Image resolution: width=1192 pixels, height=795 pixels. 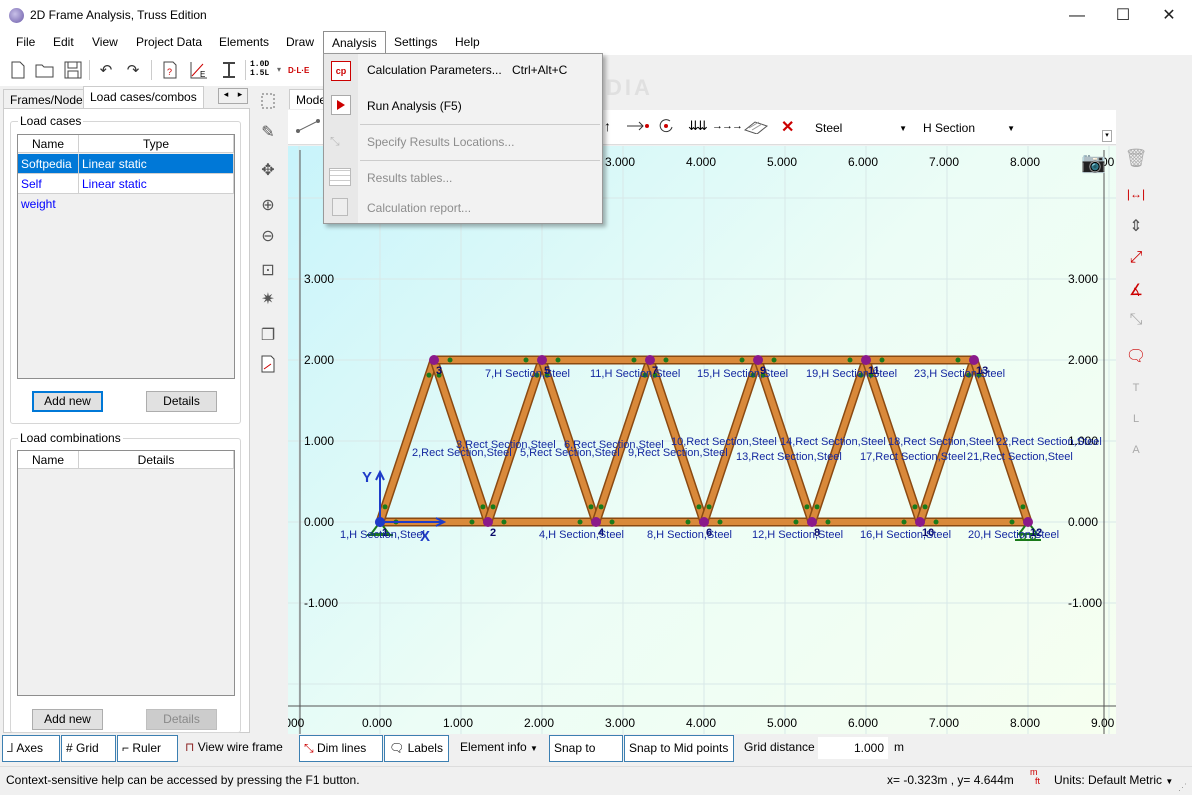 I want to click on menu-edit: Edit, so click(x=63, y=42).